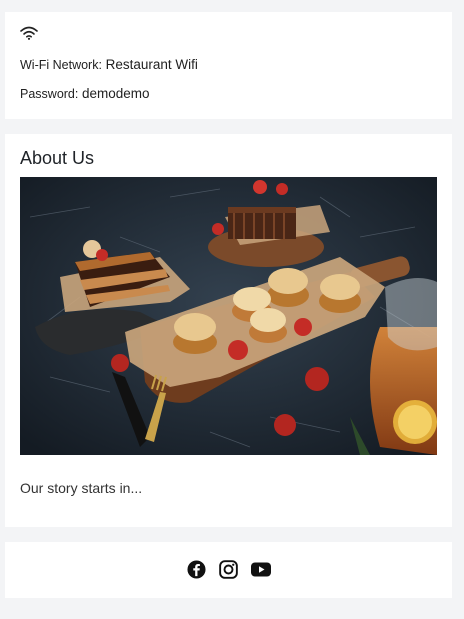 Image resolution: width=464 pixels, height=619 pixels. What do you see at coordinates (57, 158) in the screenshot?
I see `about-title: About Us` at bounding box center [57, 158].